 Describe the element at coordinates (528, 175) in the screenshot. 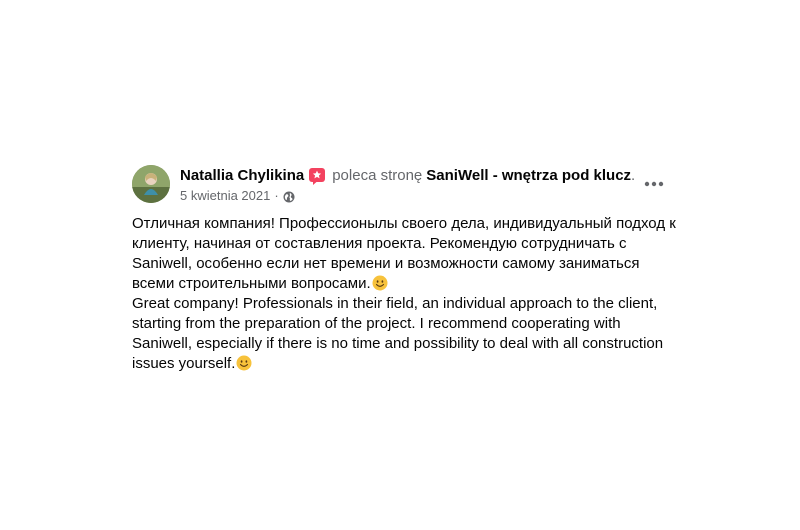

I see `page-name-link: SaniWell - wnętrza pod klucz` at that location.